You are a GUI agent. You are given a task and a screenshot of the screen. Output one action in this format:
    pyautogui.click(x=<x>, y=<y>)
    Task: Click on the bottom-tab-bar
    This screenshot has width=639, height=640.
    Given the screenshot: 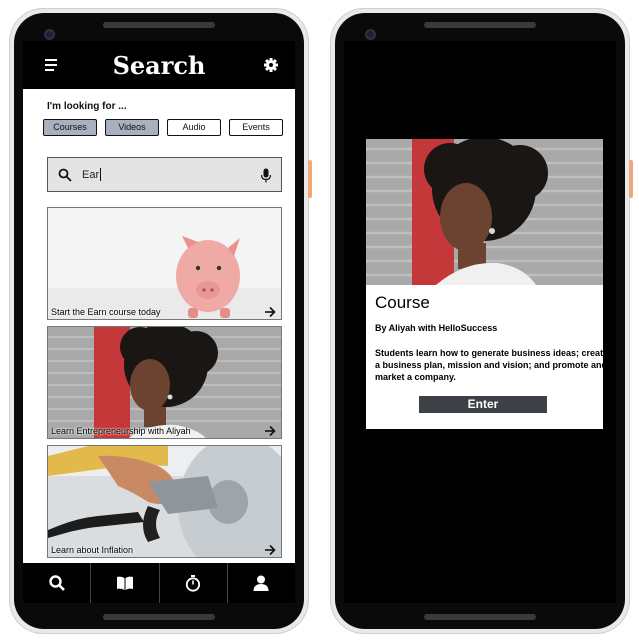 What is the action you would take?
    pyautogui.click(x=159, y=583)
    